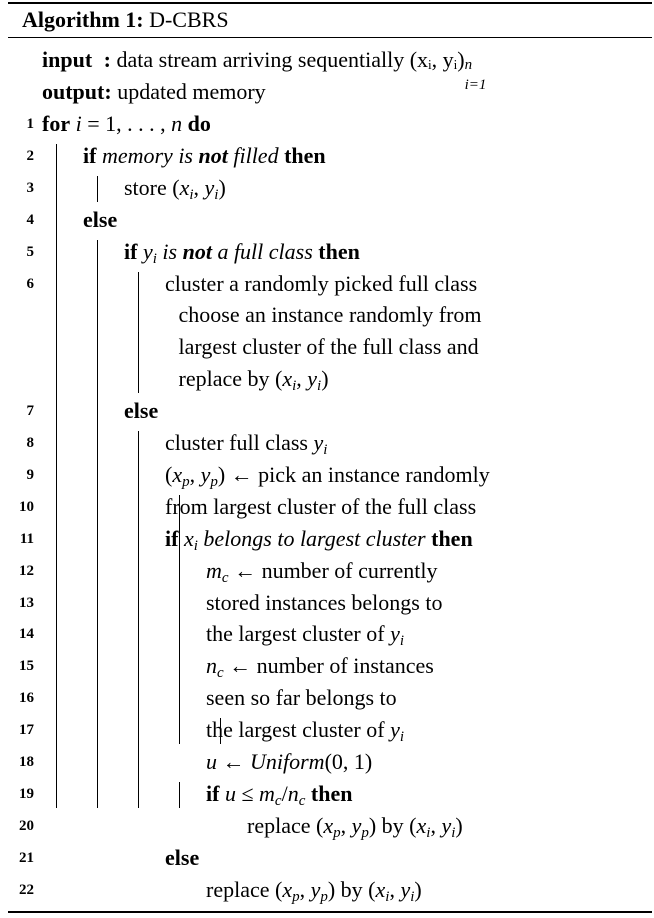  Describe the element at coordinates (26, 698) in the screenshot. I see `line-number: 16` at that location.